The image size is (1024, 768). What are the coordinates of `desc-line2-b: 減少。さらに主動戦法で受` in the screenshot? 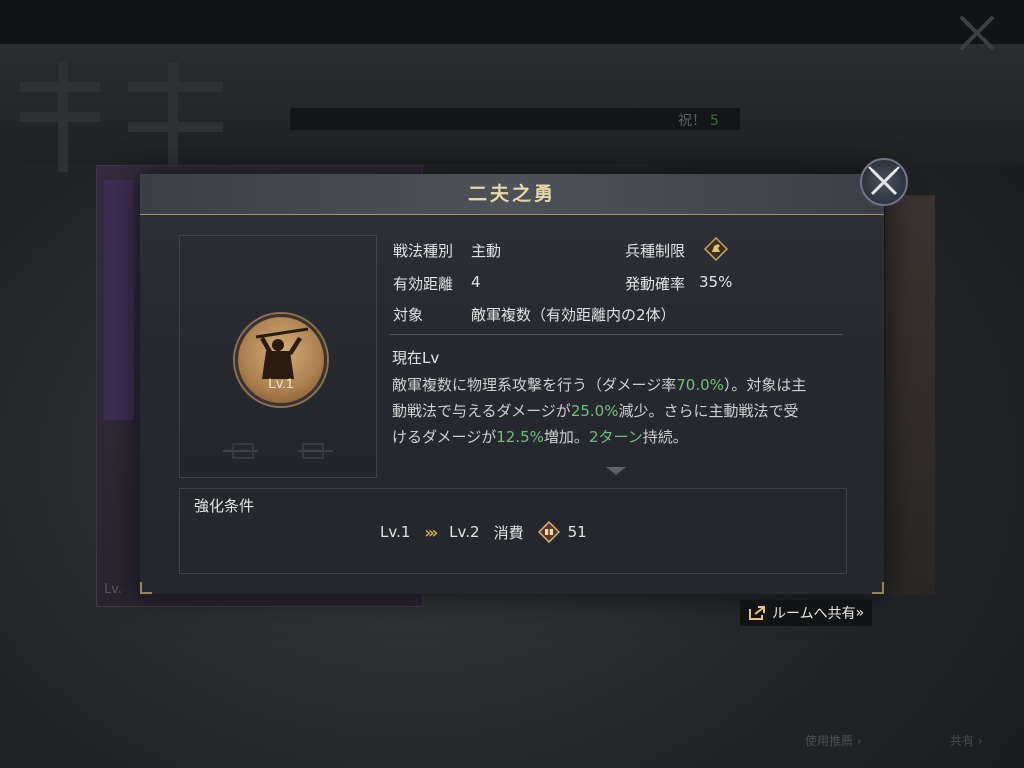 It's located at (708, 411).